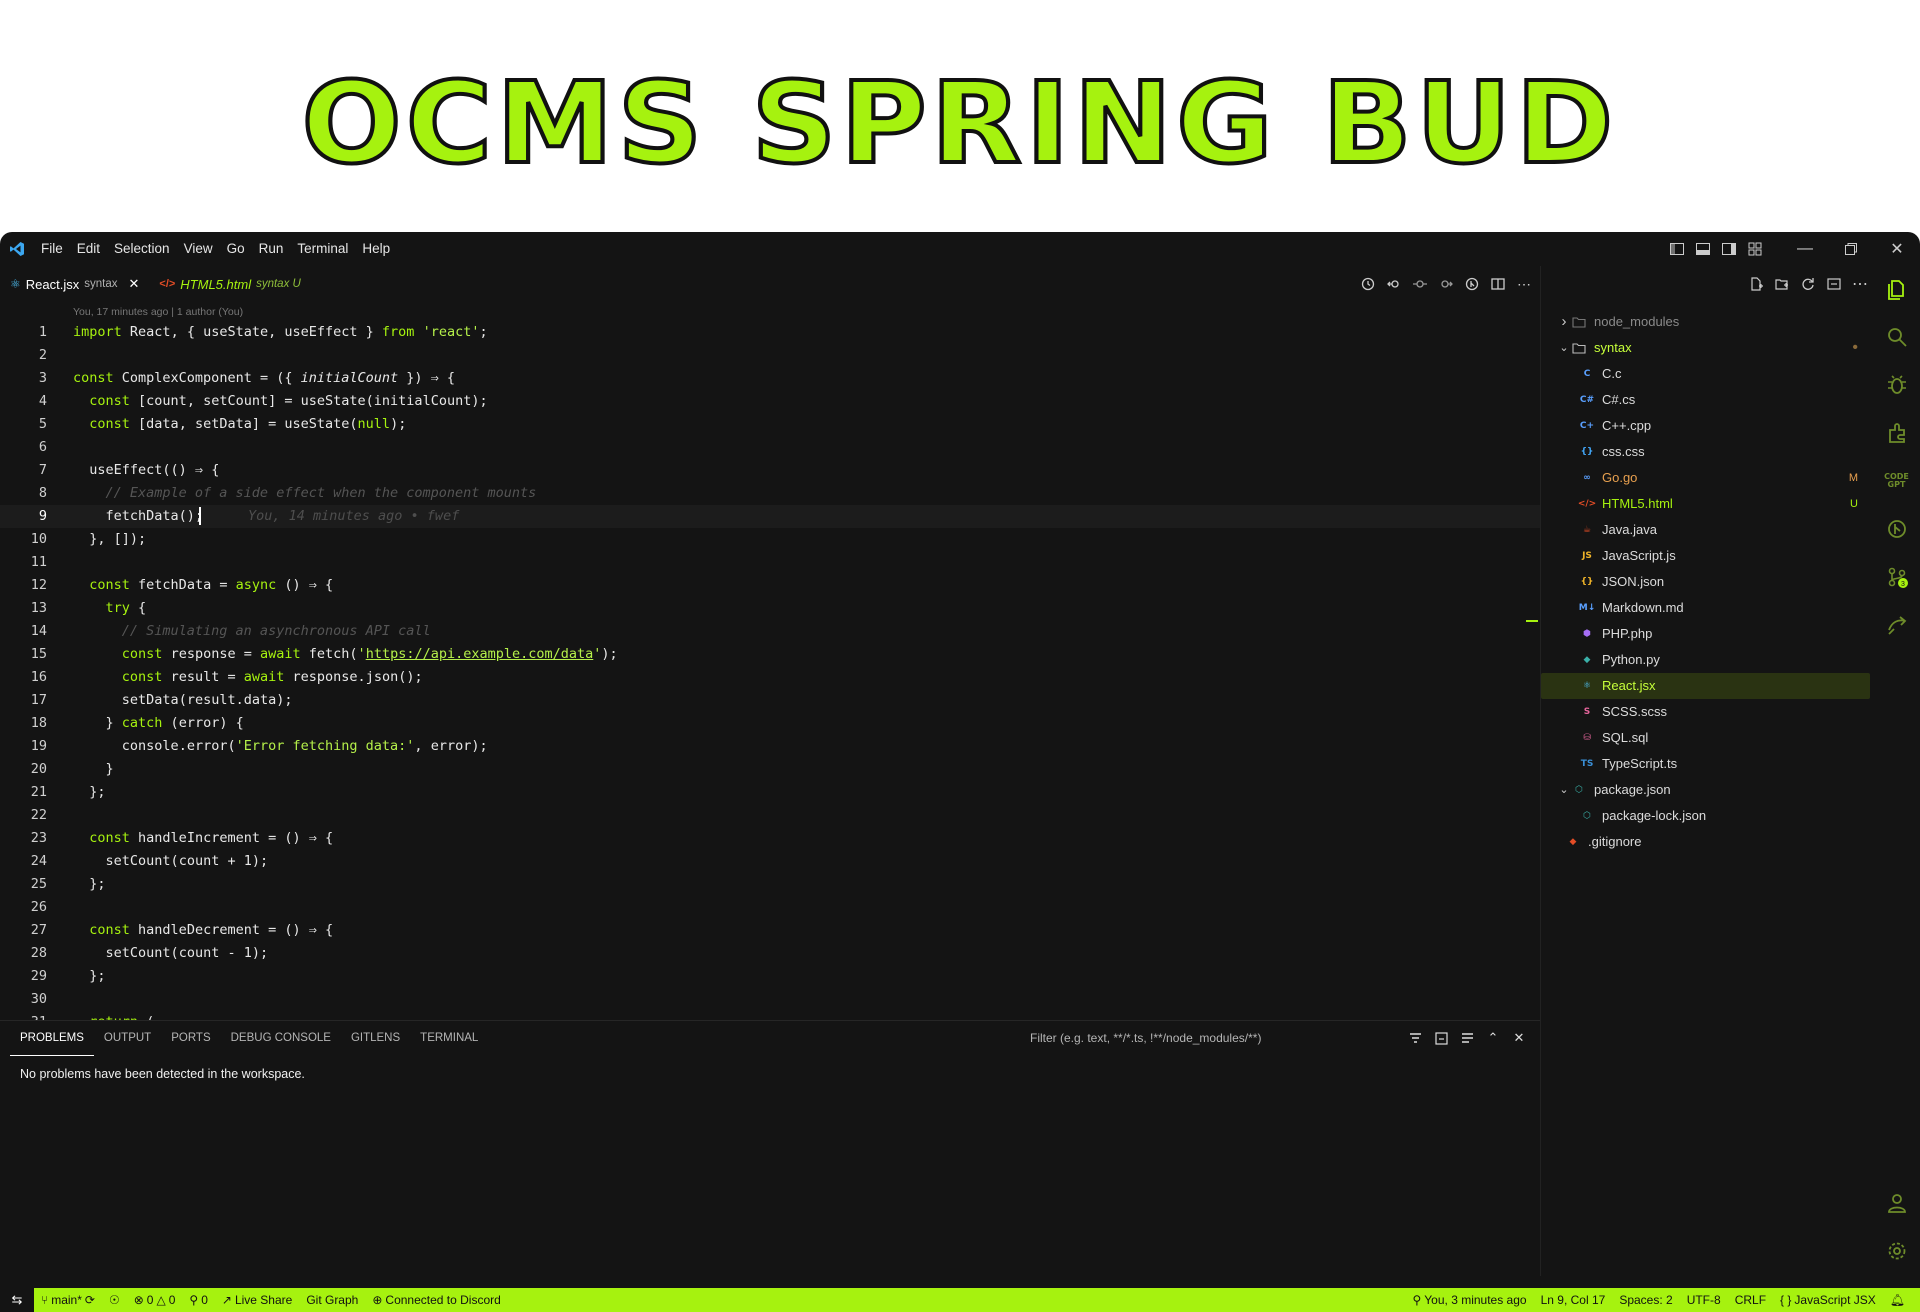  Describe the element at coordinates (1467, 1038) in the screenshot. I see `view-as-list-icon` at that location.